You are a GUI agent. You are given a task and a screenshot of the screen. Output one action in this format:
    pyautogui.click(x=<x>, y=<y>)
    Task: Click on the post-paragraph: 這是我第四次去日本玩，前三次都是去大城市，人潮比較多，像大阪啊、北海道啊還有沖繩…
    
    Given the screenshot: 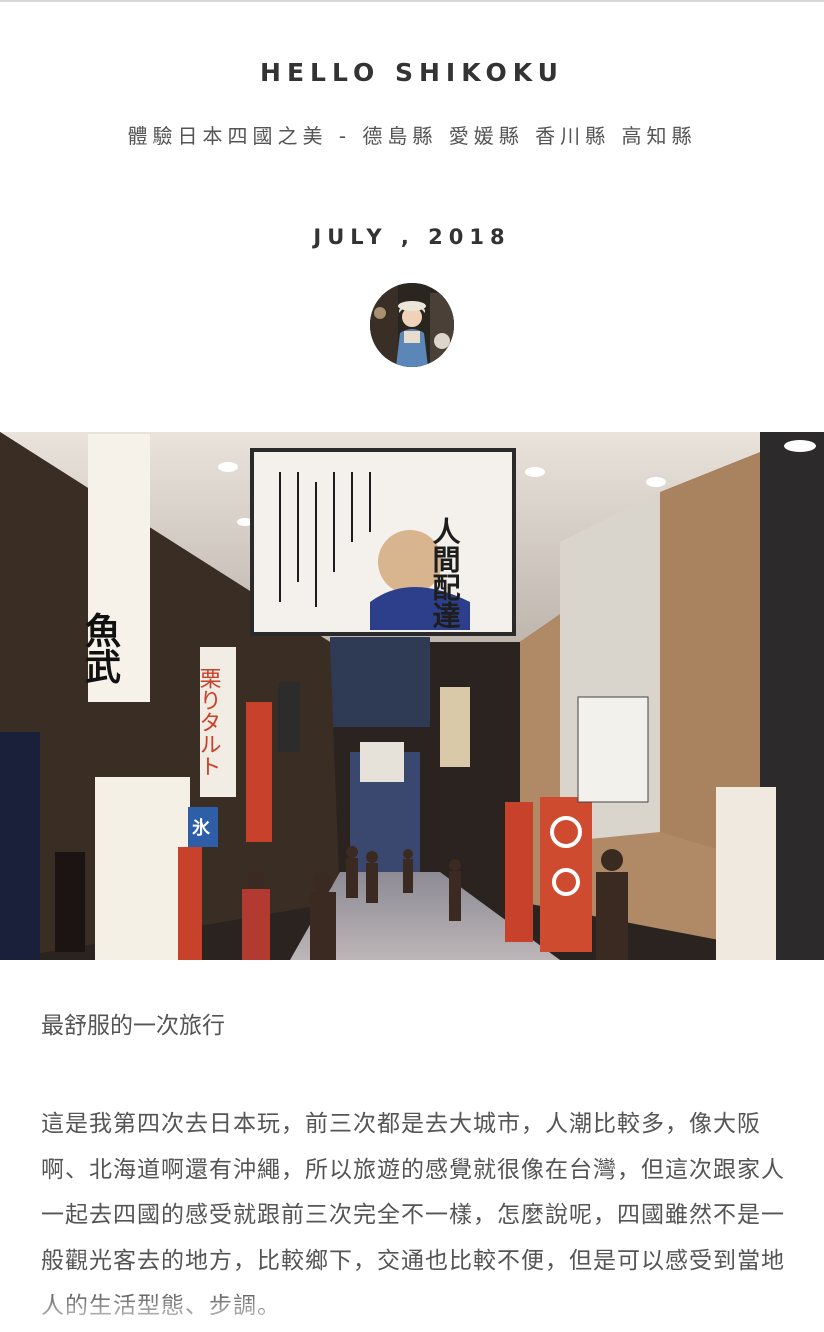 What is the action you would take?
    pyautogui.click(x=413, y=1215)
    